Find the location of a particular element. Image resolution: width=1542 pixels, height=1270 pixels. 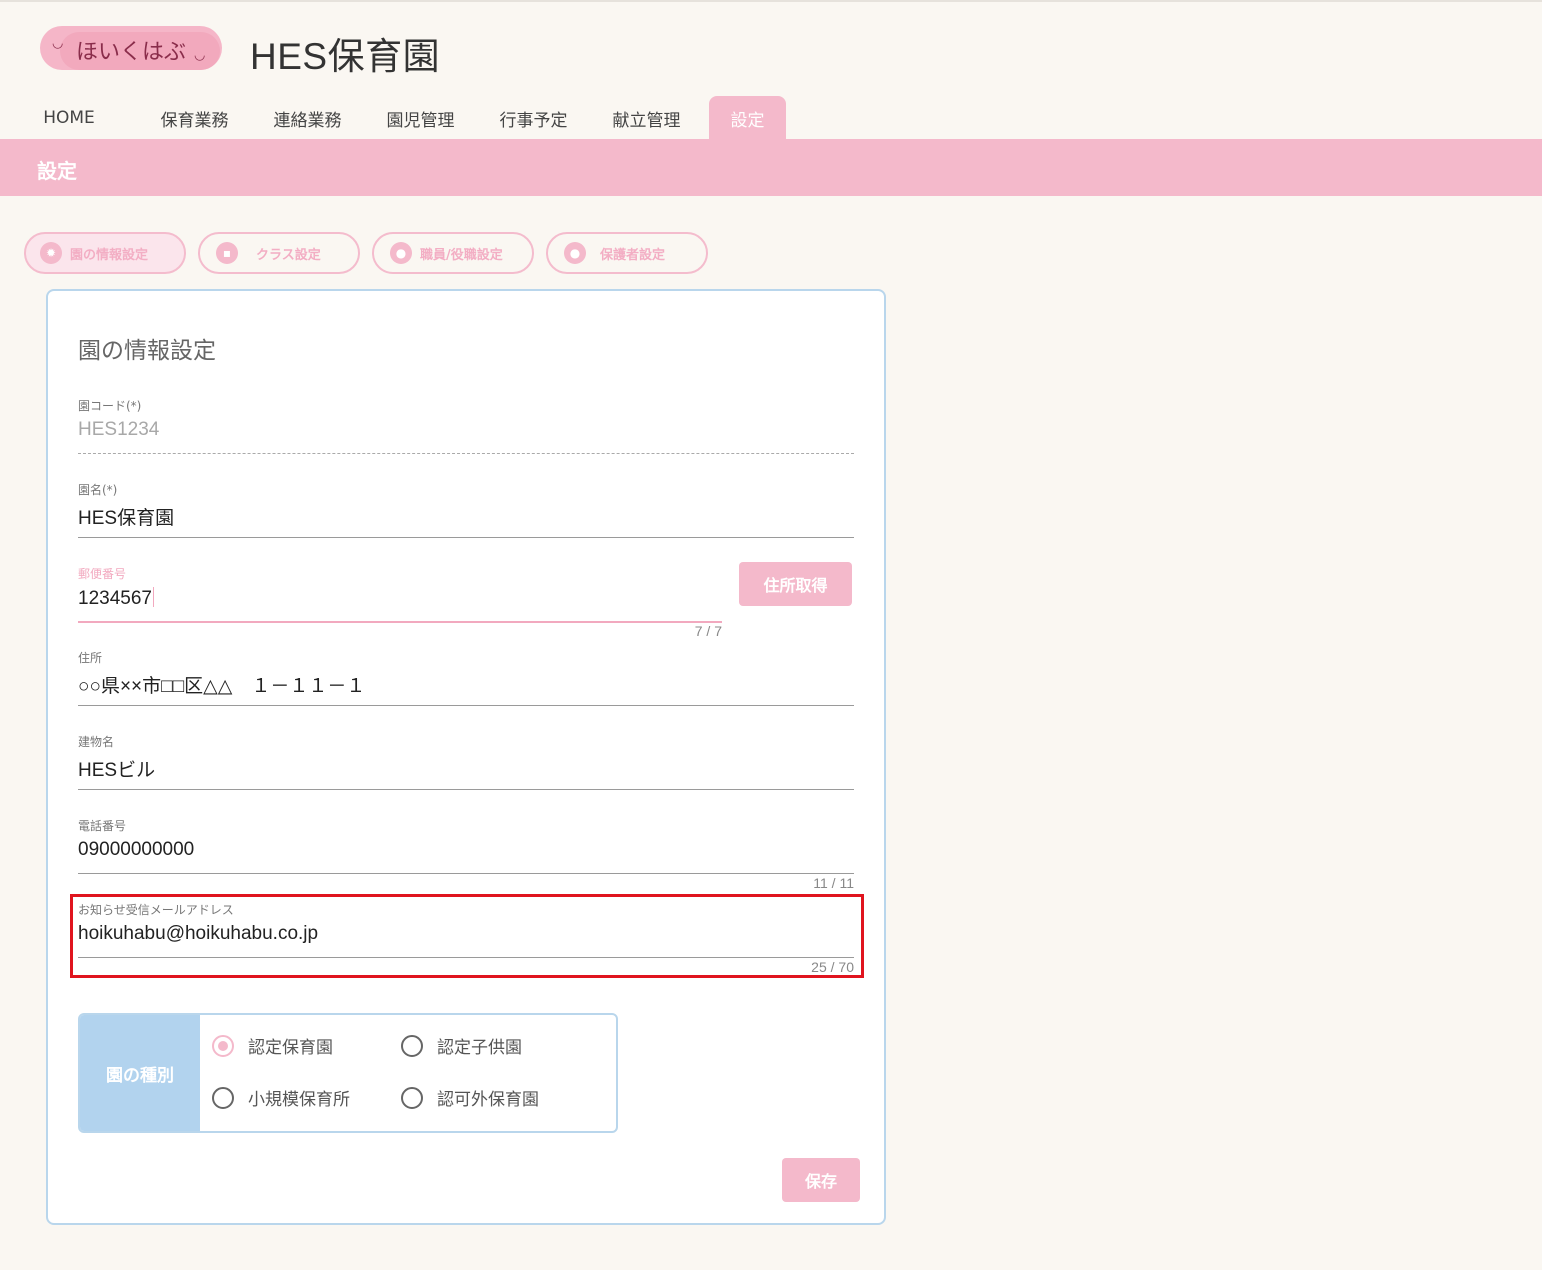

subtab-label: 職員/役職設定 is located at coordinates (461, 255).